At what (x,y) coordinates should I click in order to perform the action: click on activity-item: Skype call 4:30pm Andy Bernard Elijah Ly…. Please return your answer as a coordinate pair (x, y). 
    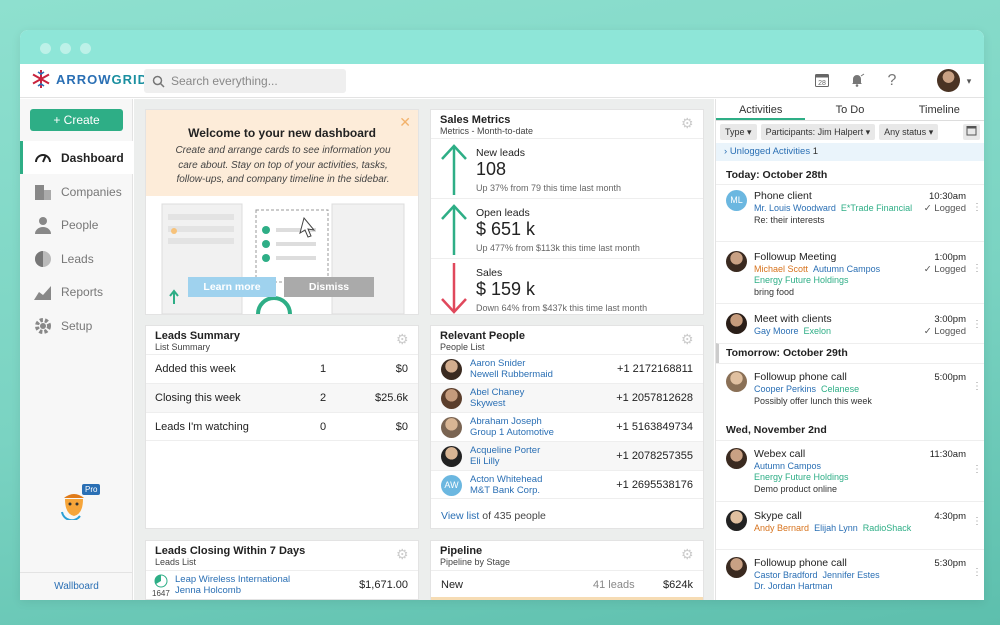
    Looking at the image, I should click on (850, 527).